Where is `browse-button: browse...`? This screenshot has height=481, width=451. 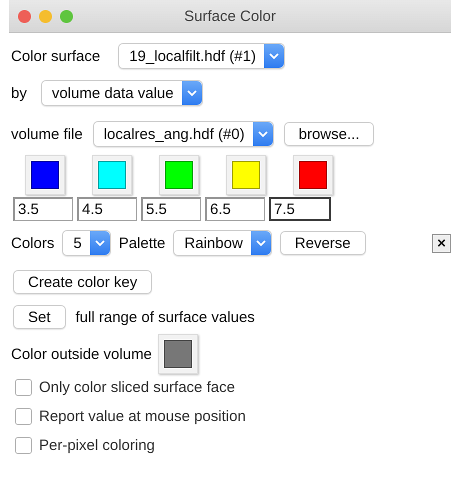 browse-button: browse... is located at coordinates (329, 134).